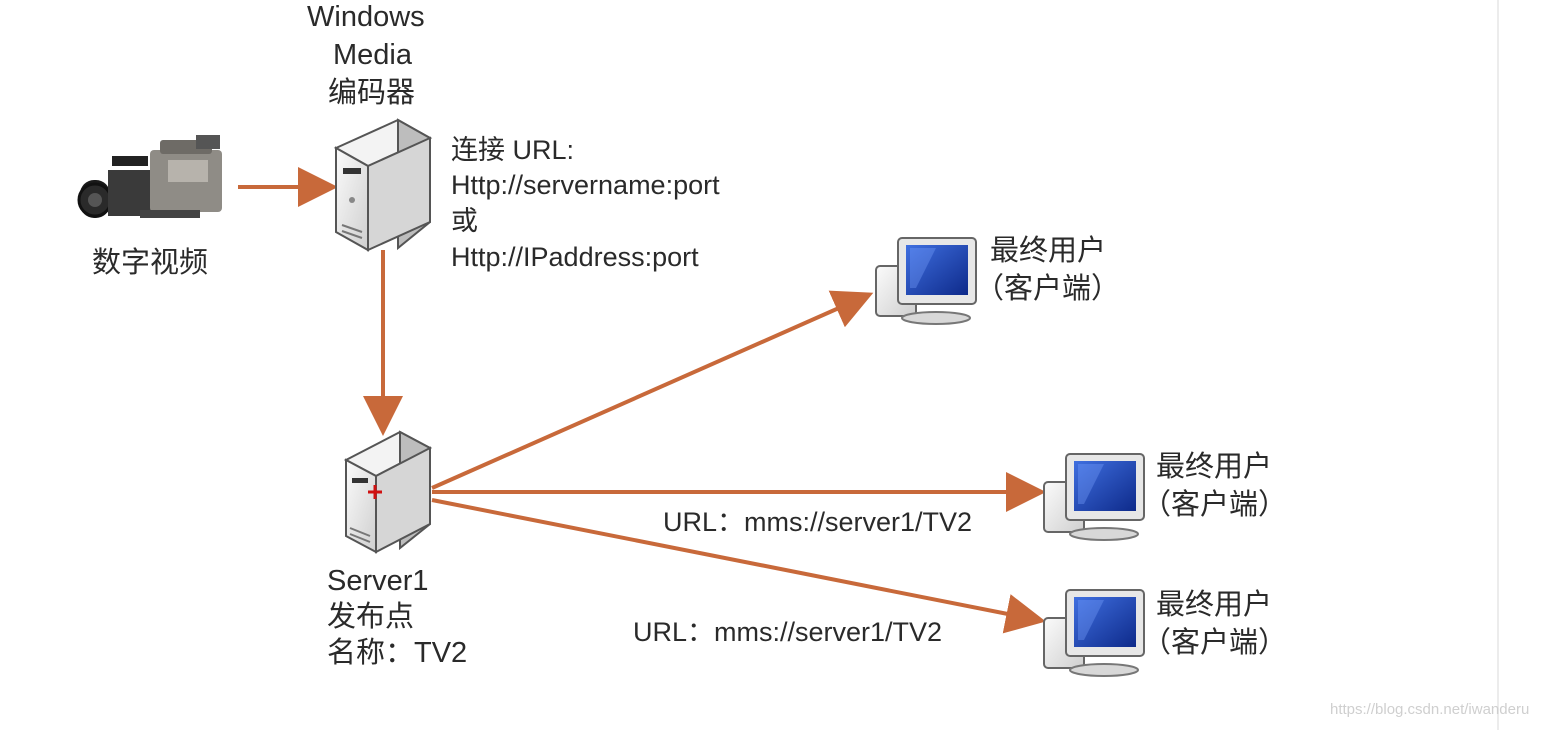 This screenshot has width=1548, height=730. Describe the element at coordinates (149, 176) in the screenshot. I see `video-camera-icon` at that location.